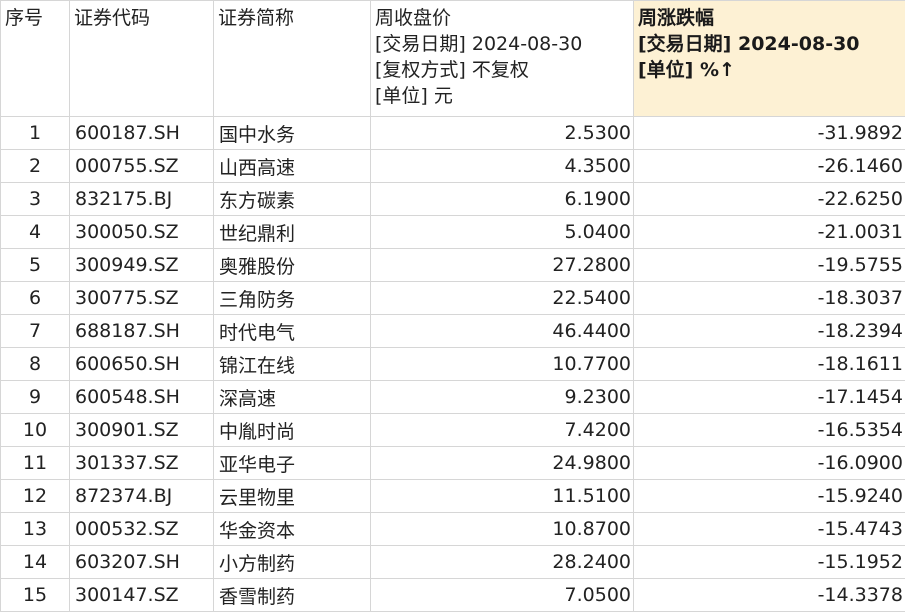  I want to click on table-row: 13000532.SZ华金资本10.8700-15.4743, so click(453, 529).